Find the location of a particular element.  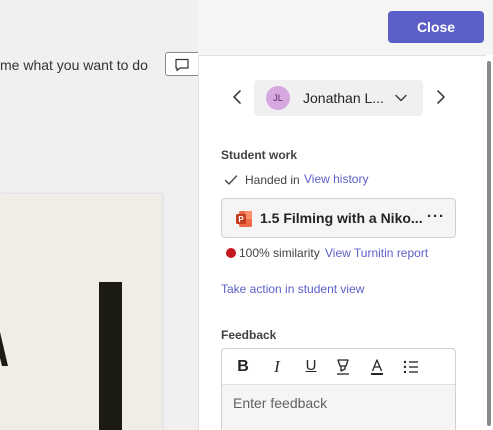

similarity-score: 100% similarity is located at coordinates (279, 253).